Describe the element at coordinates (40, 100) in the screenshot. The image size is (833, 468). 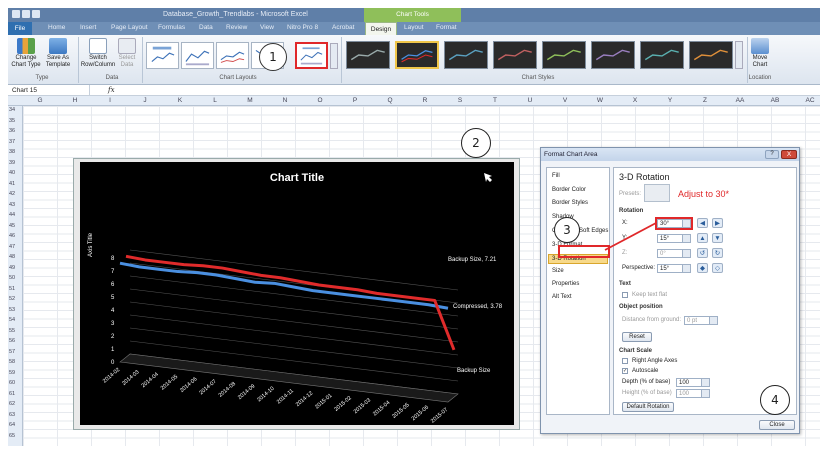
I see `column-header: G` at that location.